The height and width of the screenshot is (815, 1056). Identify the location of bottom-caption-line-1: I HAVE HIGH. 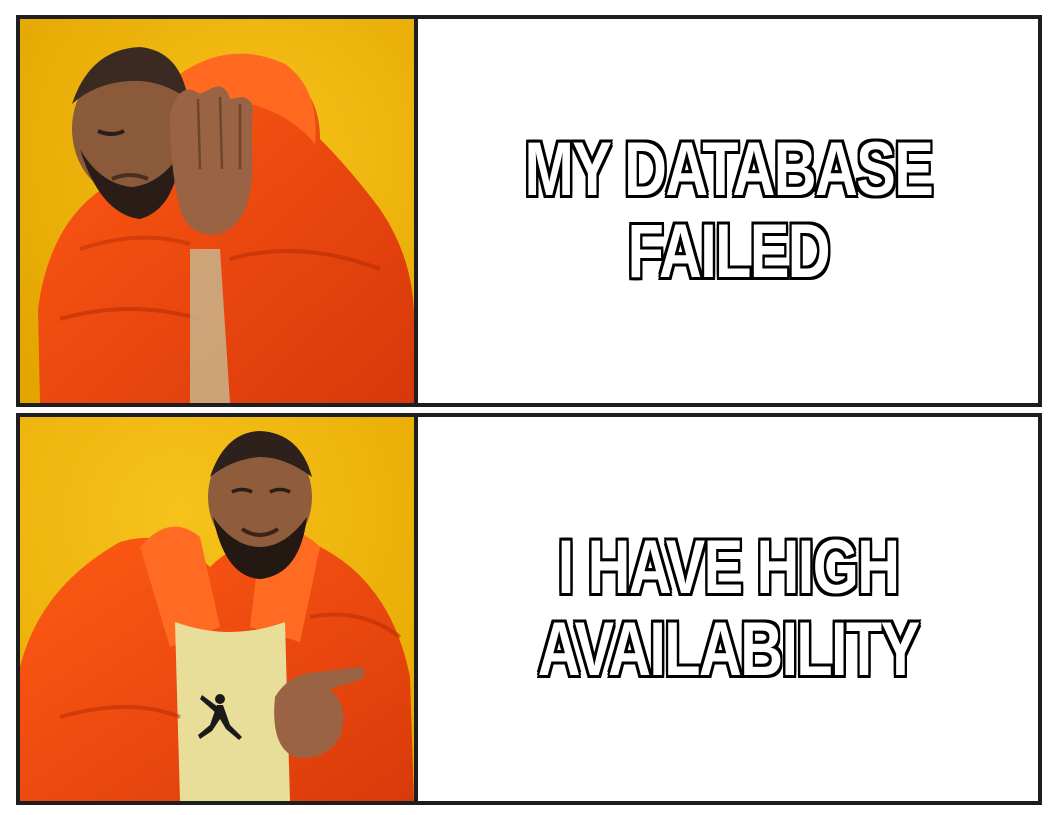
(728, 567).